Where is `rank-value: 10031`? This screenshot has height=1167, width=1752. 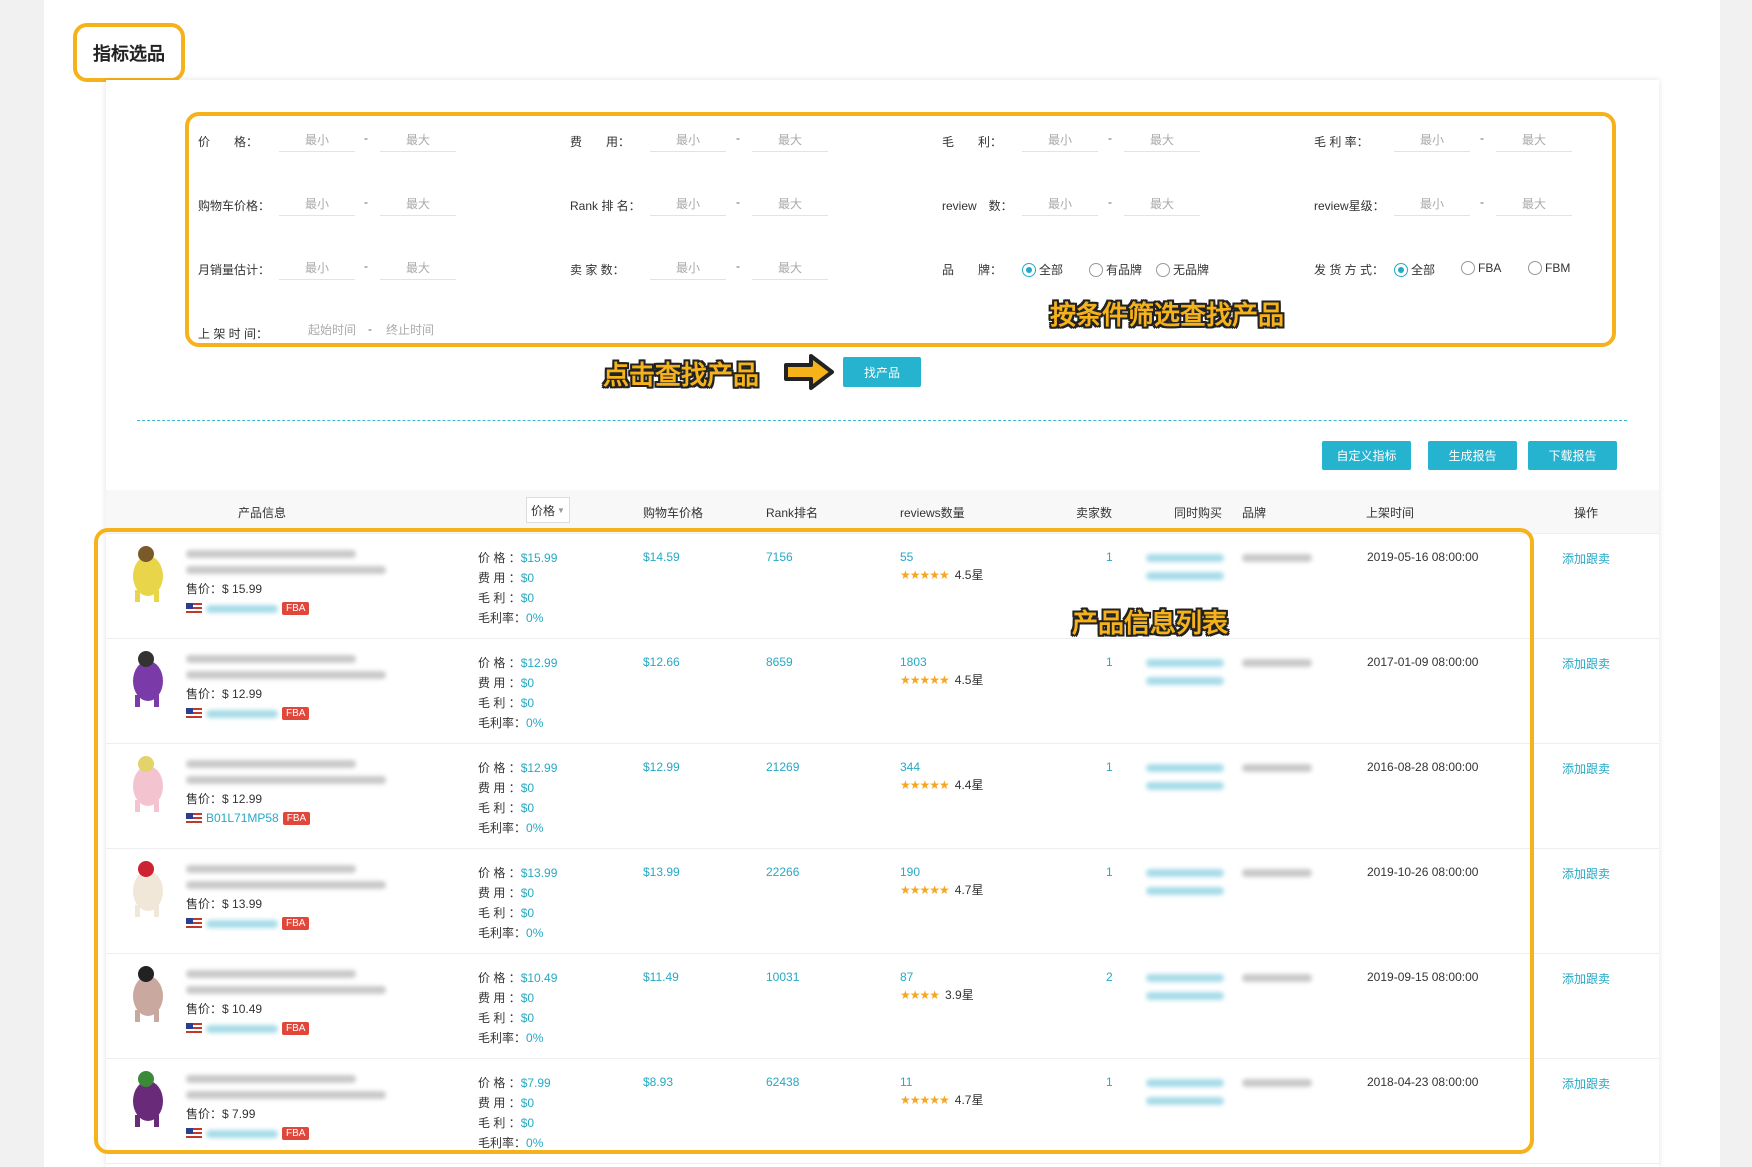 rank-value: 10031 is located at coordinates (782, 977).